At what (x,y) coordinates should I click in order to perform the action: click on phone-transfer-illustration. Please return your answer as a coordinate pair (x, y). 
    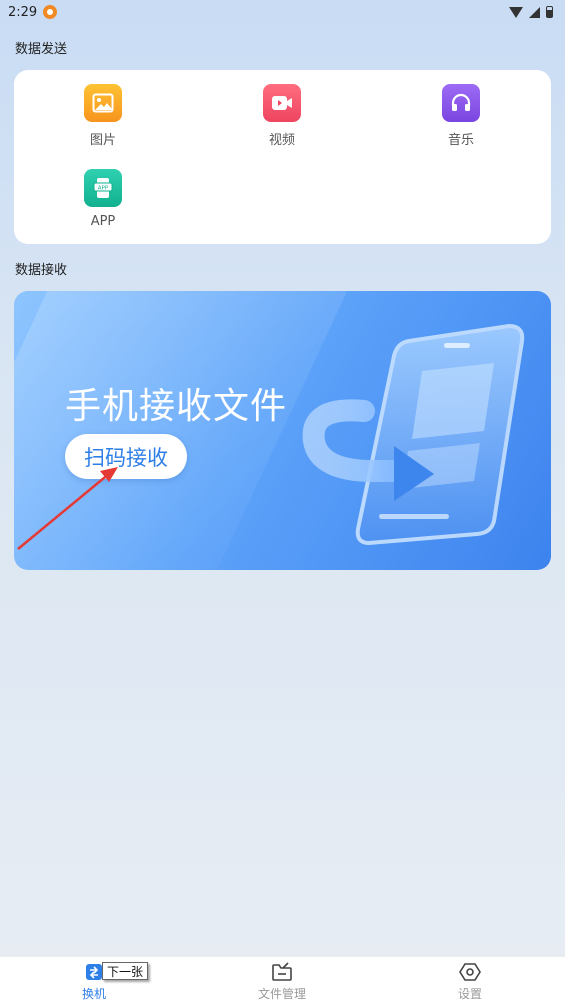
    Looking at the image, I should click on (413, 434).